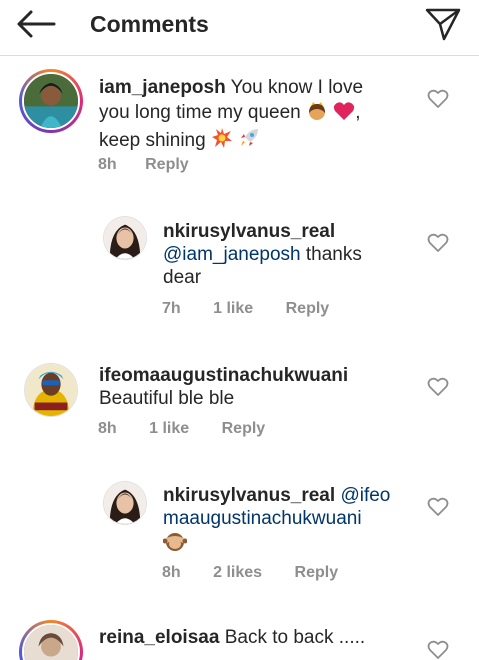  Describe the element at coordinates (143, 165) in the screenshot. I see `comment-meta: 8h Reply` at that location.